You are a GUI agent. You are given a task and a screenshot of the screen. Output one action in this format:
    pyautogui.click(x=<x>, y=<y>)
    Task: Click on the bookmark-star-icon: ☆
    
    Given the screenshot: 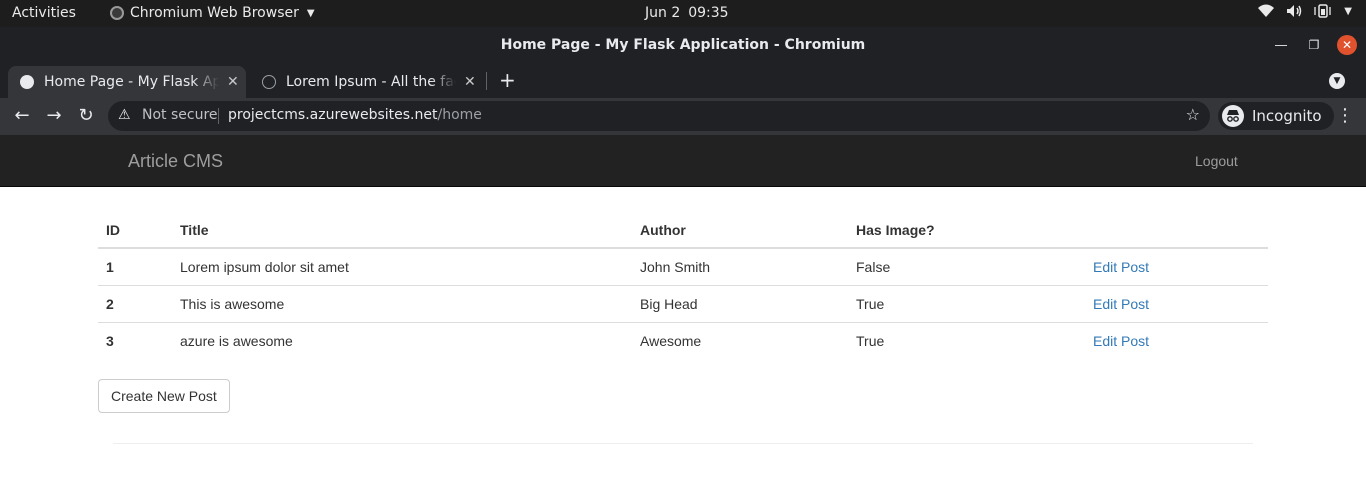 What is the action you would take?
    pyautogui.click(x=1193, y=114)
    